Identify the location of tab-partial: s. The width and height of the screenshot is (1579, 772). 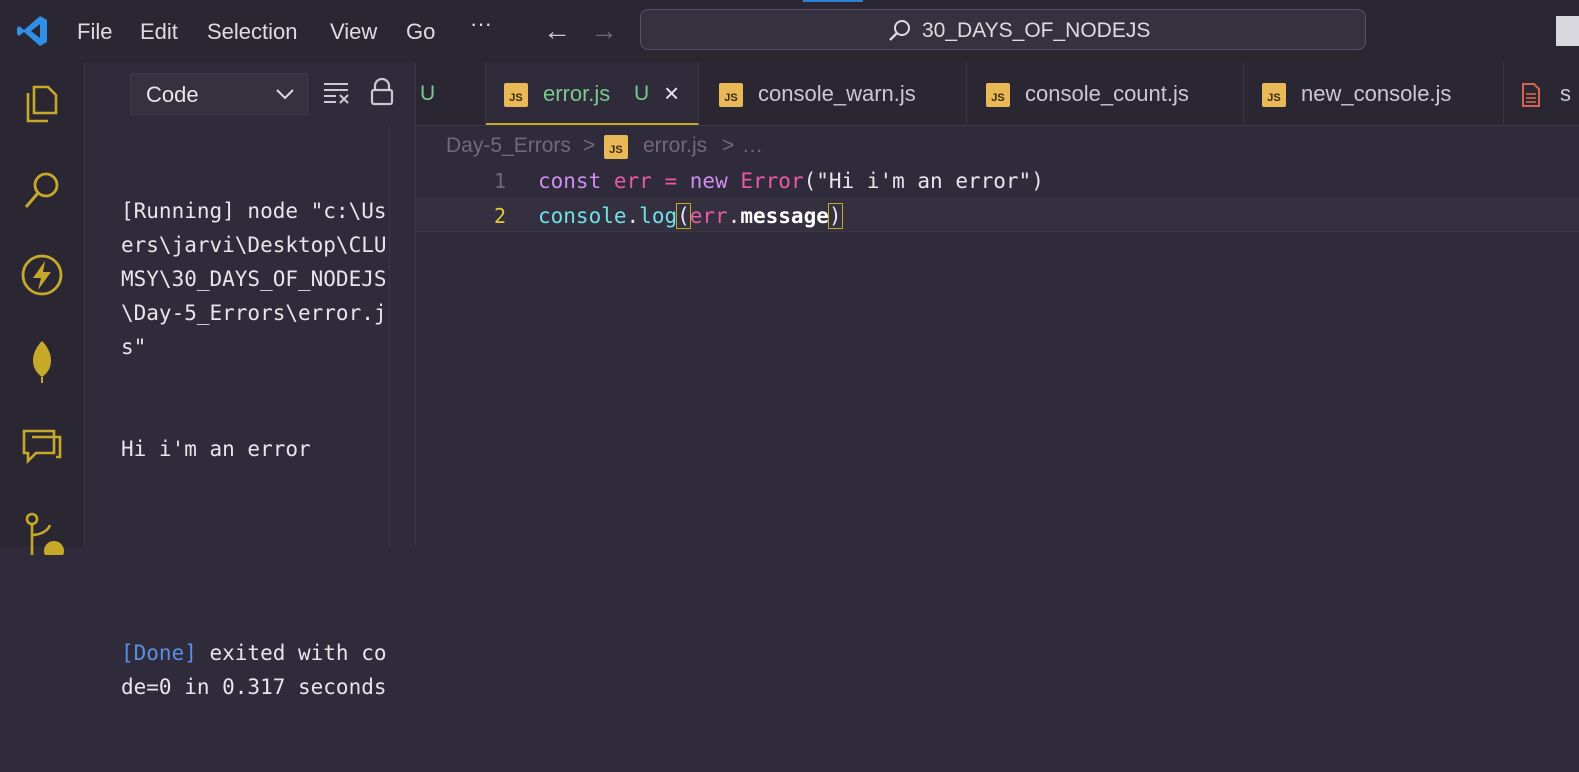
(1541, 94).